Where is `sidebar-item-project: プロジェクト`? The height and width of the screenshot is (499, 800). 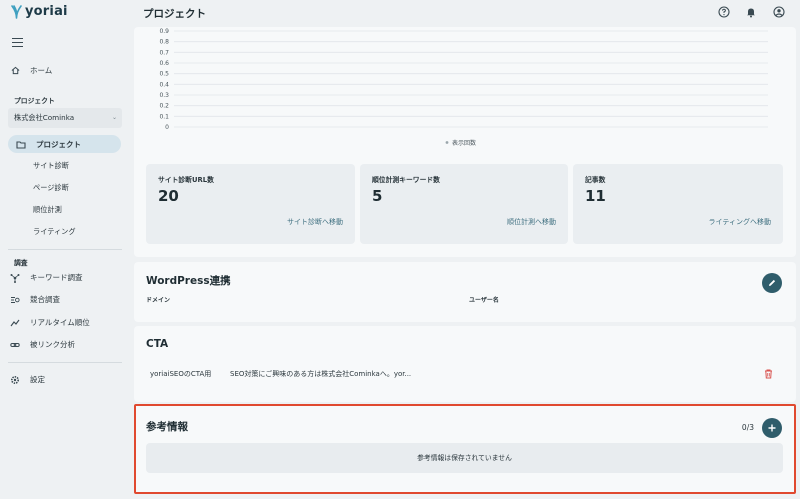 sidebar-item-project: プロジェクト is located at coordinates (48, 144).